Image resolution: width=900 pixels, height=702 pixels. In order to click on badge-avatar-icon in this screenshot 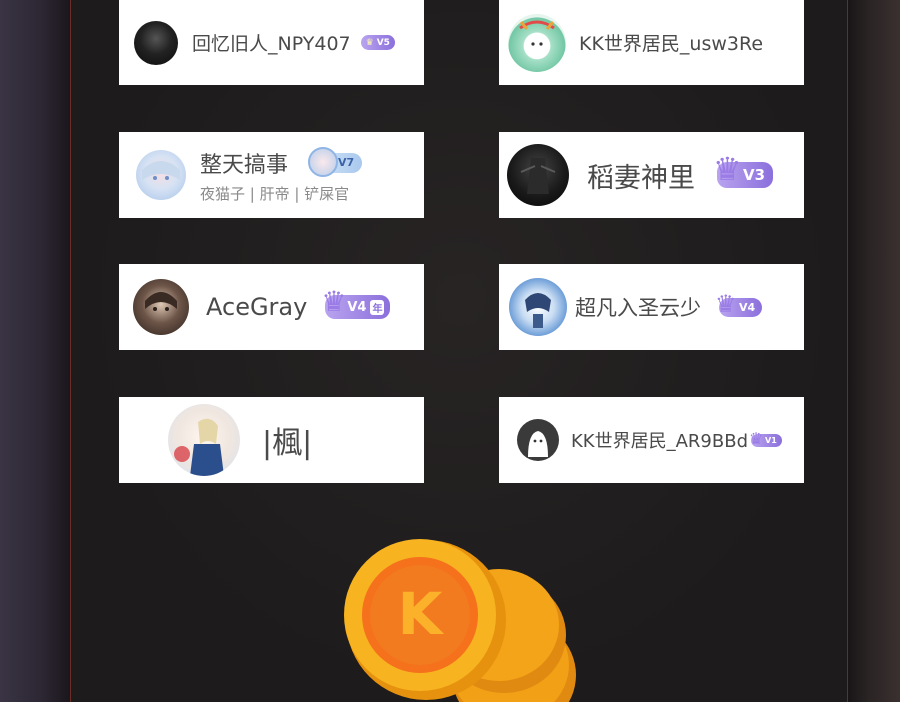, I will do `click(323, 161)`.